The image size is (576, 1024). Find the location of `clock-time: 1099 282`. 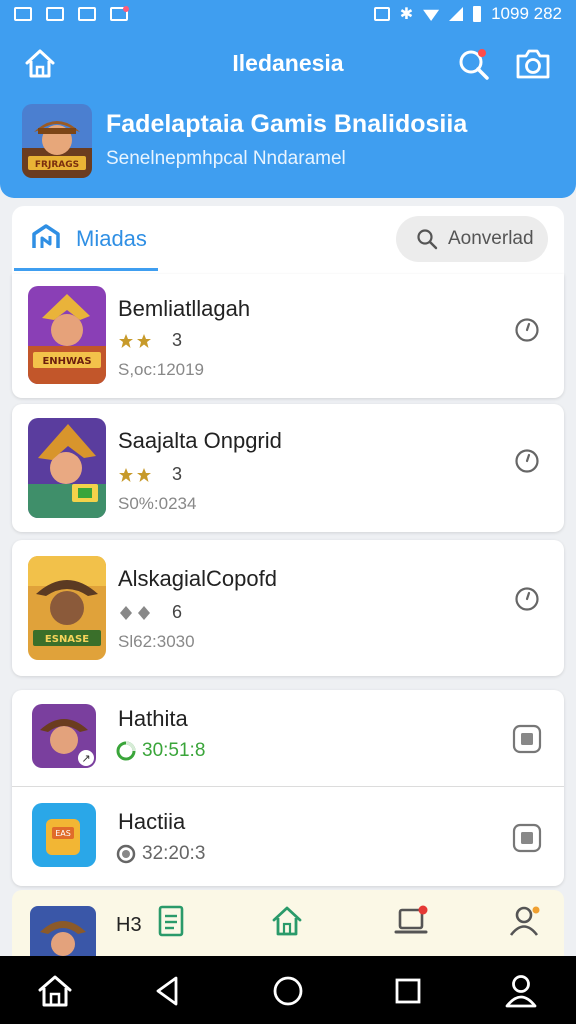

clock-time: 1099 282 is located at coordinates (526, 13).